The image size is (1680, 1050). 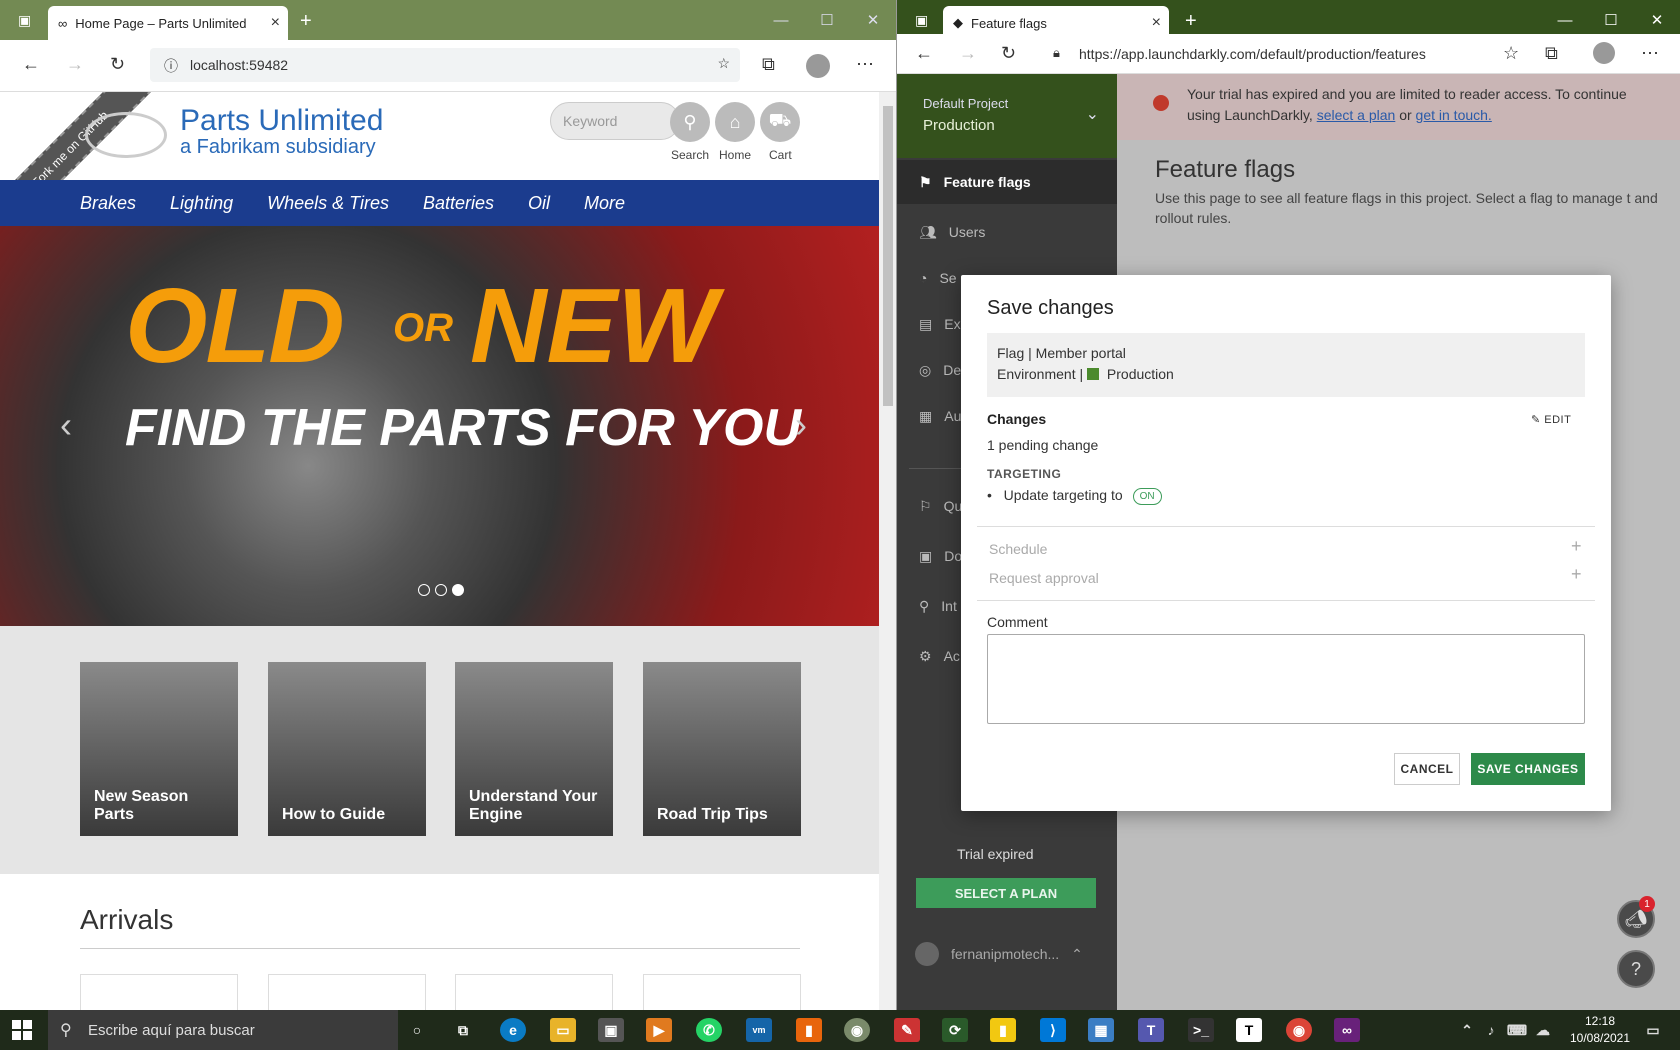 I want to click on nav-brakes: Brakes, so click(x=108, y=203).